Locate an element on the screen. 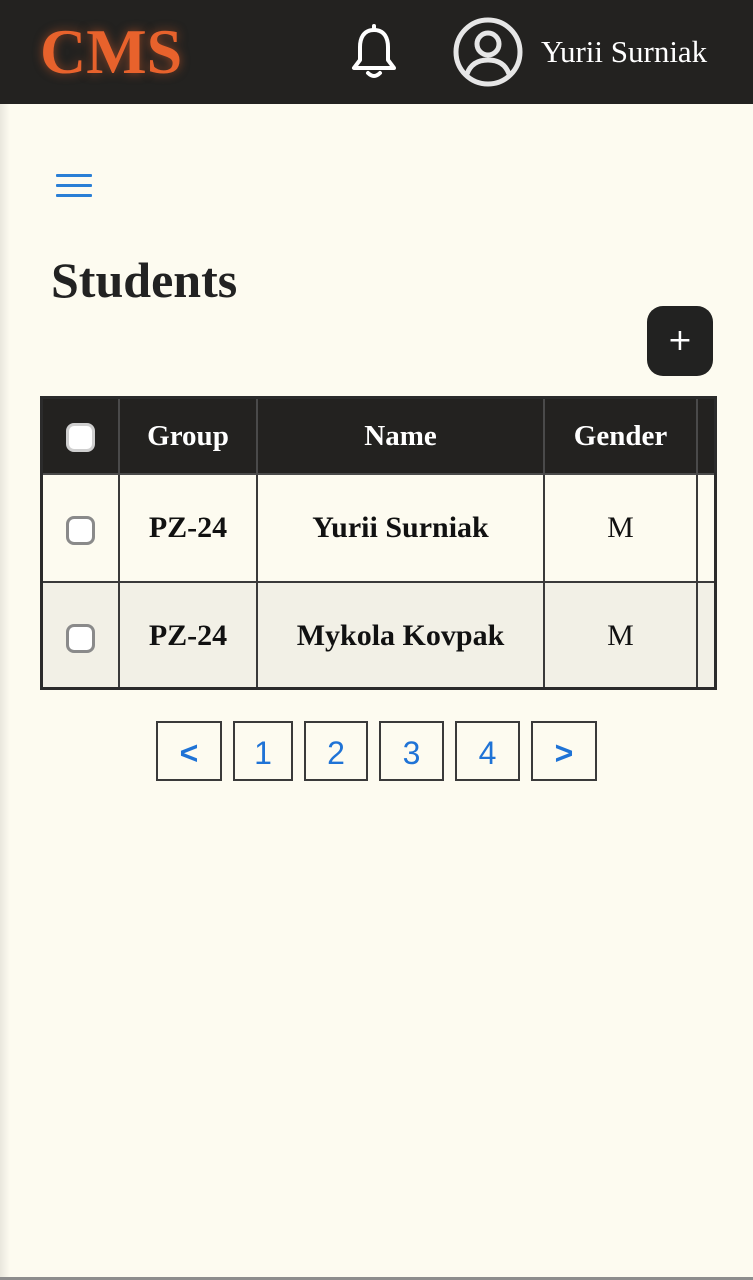 The width and height of the screenshot is (753, 1280). select-all-checkbox is located at coordinates (80, 438).